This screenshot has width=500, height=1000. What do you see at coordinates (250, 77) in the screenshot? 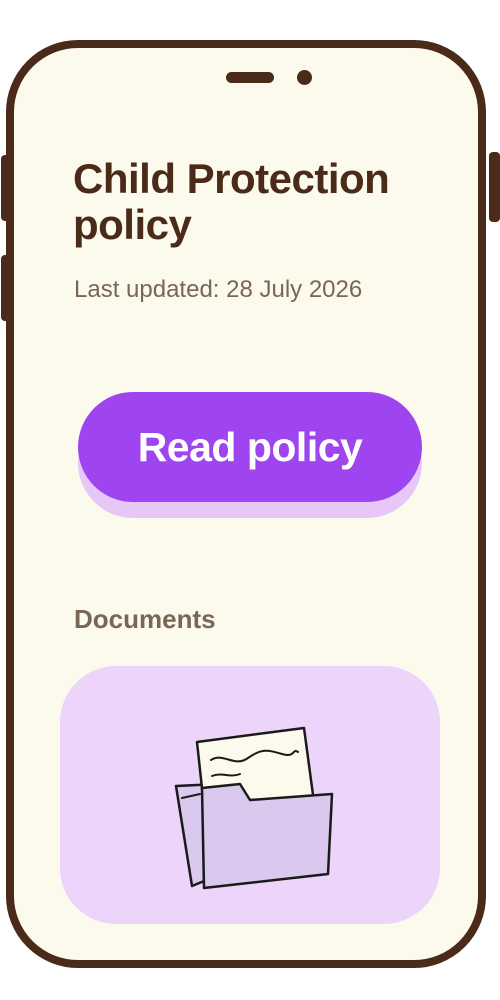
I see `phone-speaker` at bounding box center [250, 77].